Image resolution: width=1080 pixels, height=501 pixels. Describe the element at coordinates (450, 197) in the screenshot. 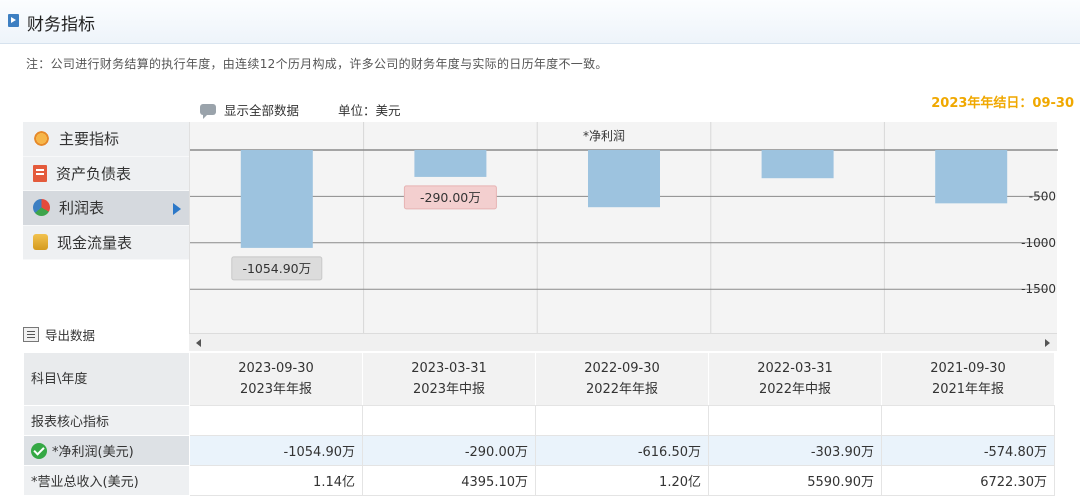

I see `data-label: -290.00万` at that location.